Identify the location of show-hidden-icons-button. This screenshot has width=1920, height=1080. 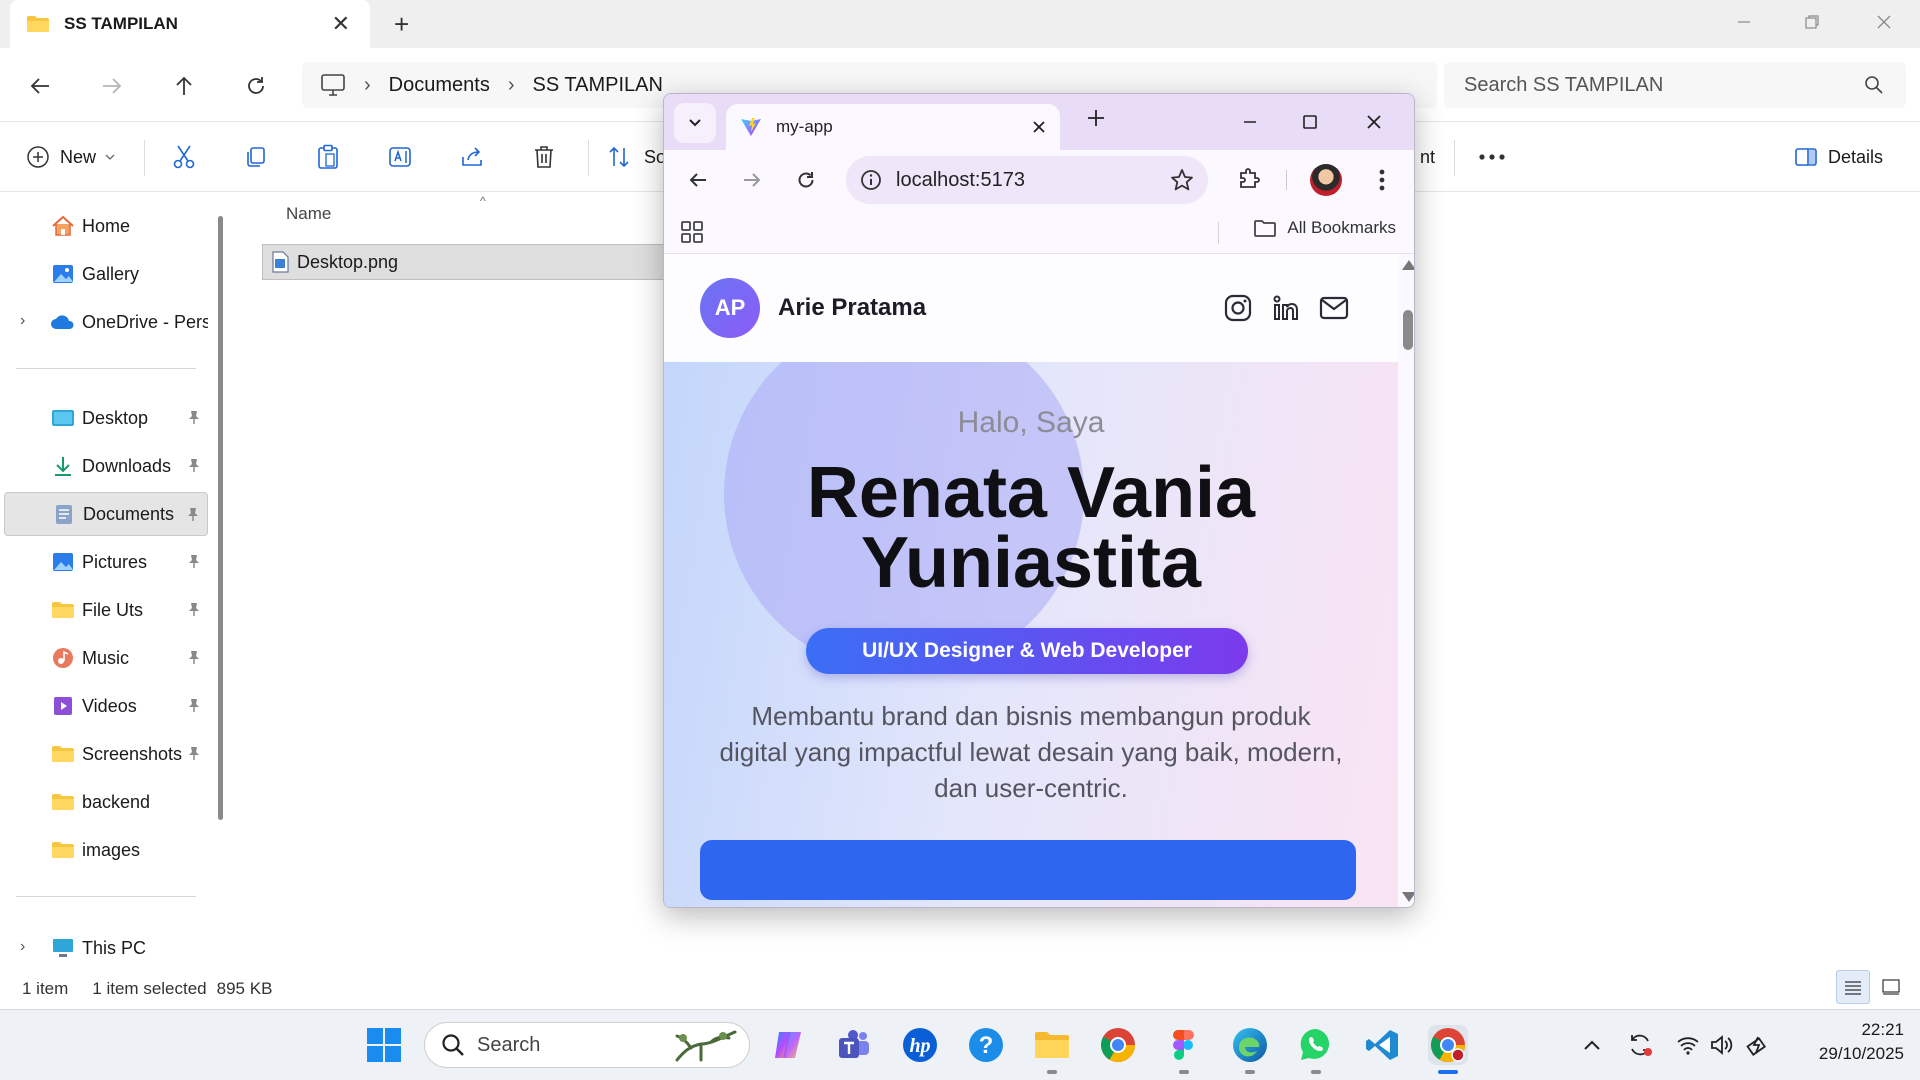
(1592, 1045).